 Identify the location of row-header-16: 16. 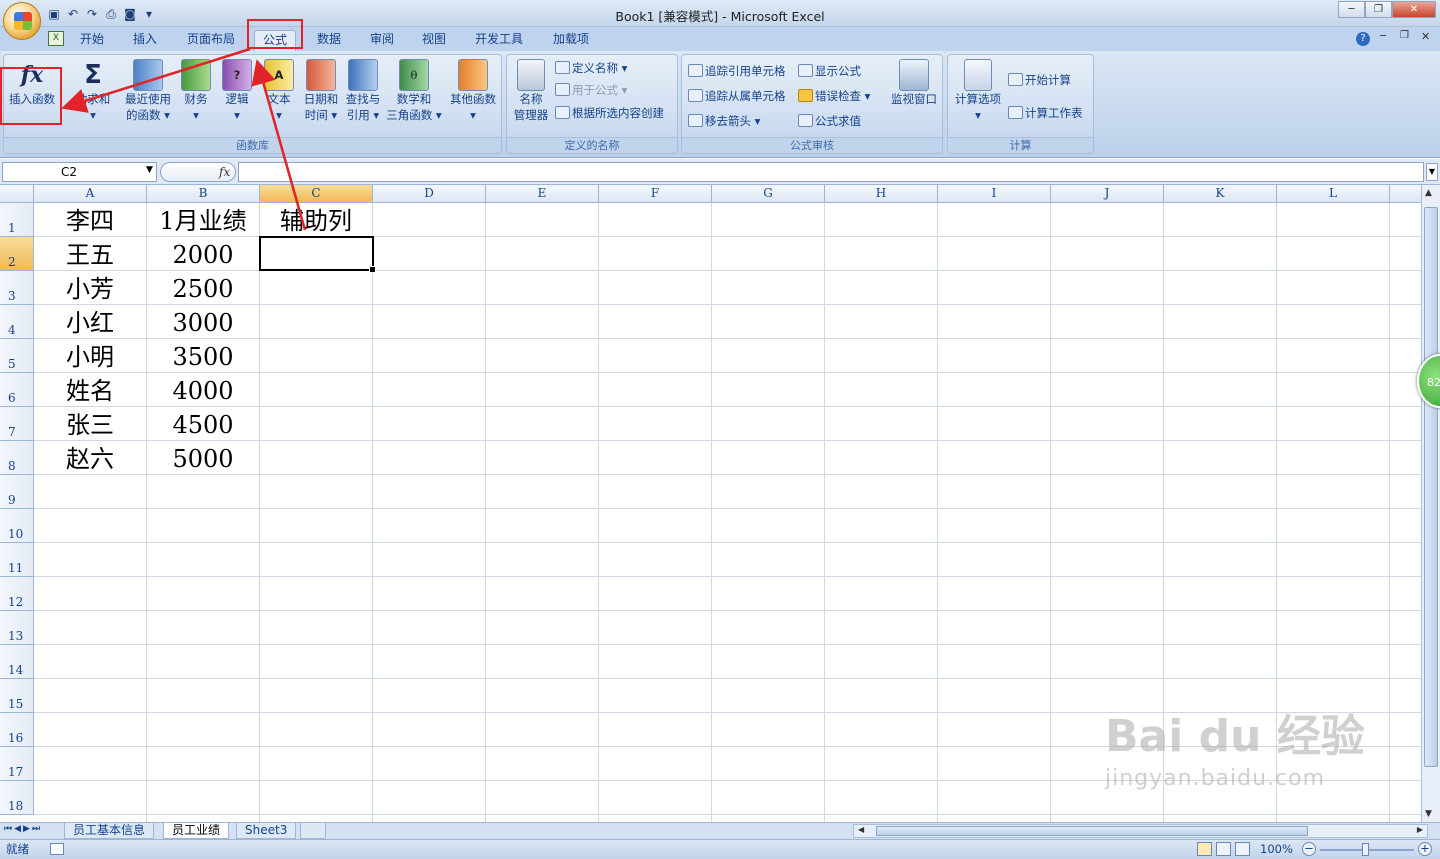
(17, 730).